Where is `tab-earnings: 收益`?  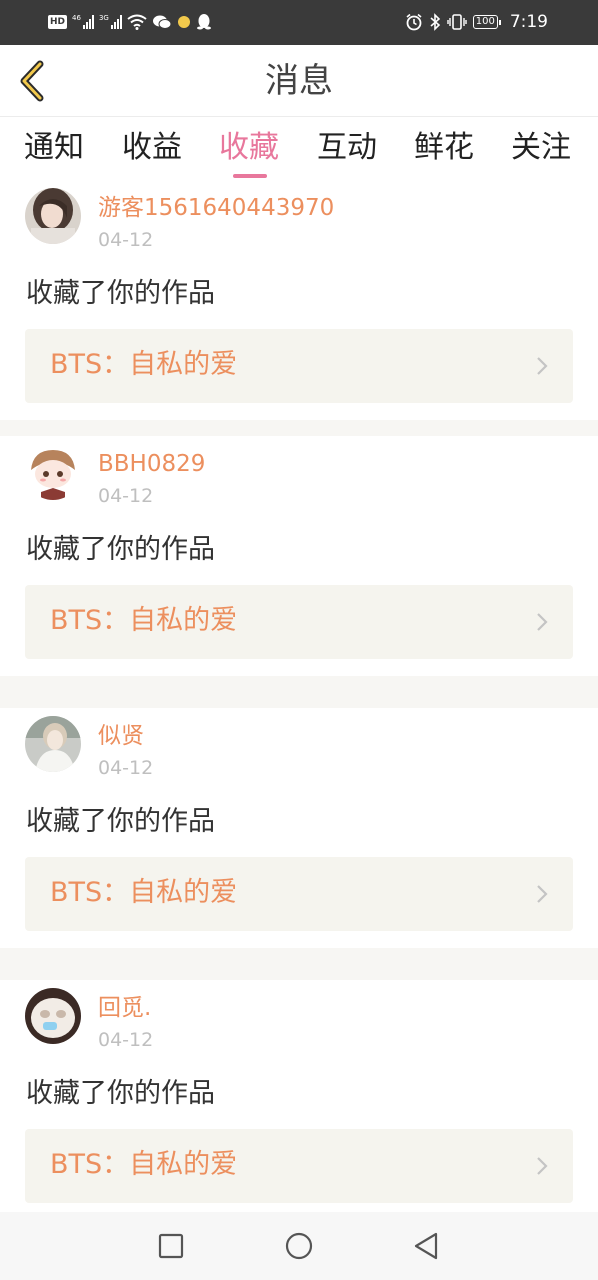
tab-earnings: 收益 is located at coordinates (152, 148).